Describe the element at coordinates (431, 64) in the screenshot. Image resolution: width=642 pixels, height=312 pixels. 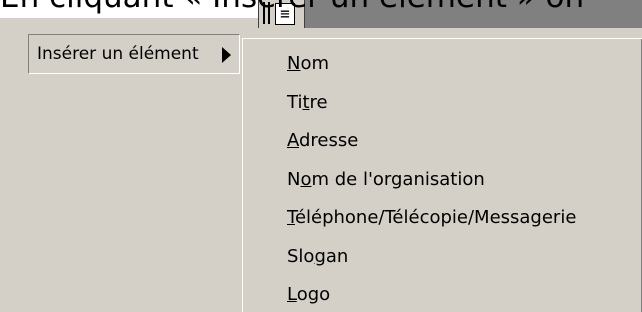
I see `submenu-item: Nom` at that location.